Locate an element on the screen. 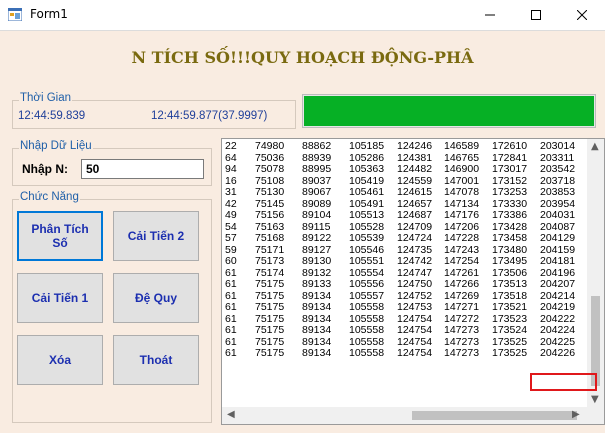  result-cell: 147271 is located at coordinates (462, 307).